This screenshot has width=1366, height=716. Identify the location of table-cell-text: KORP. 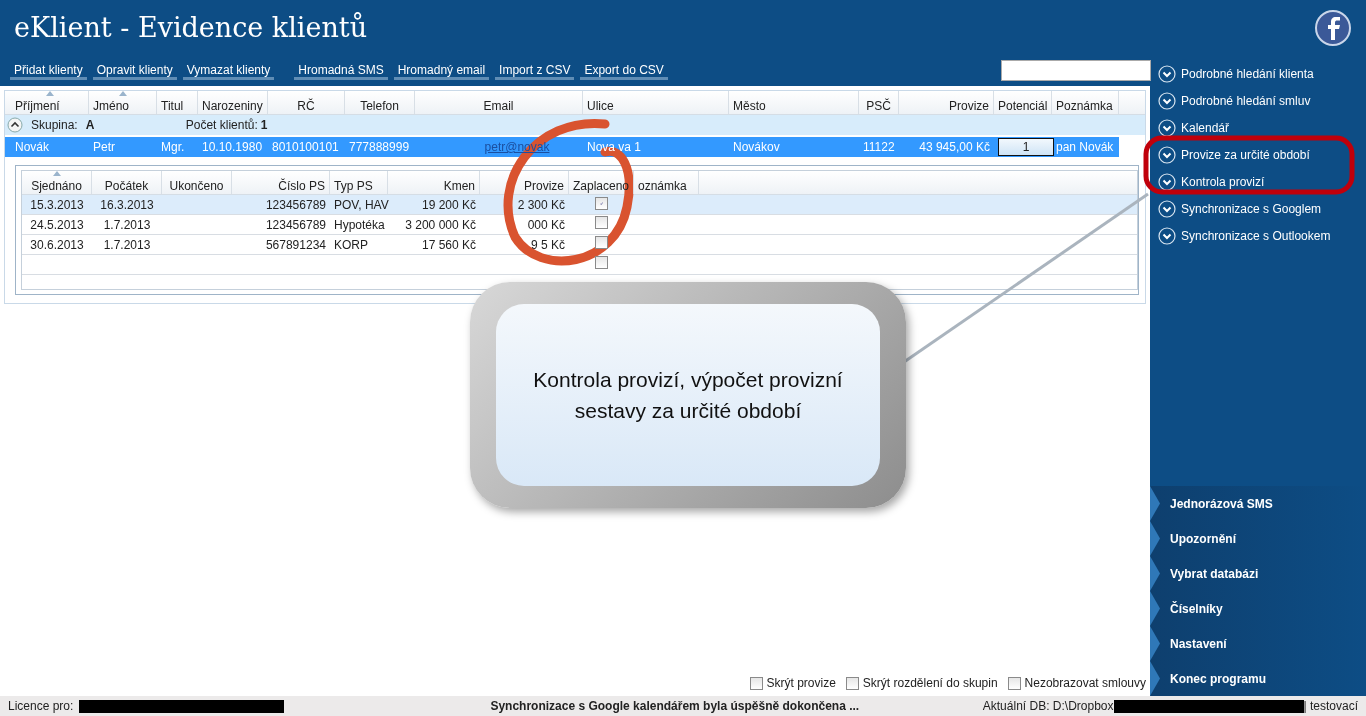
(351, 245).